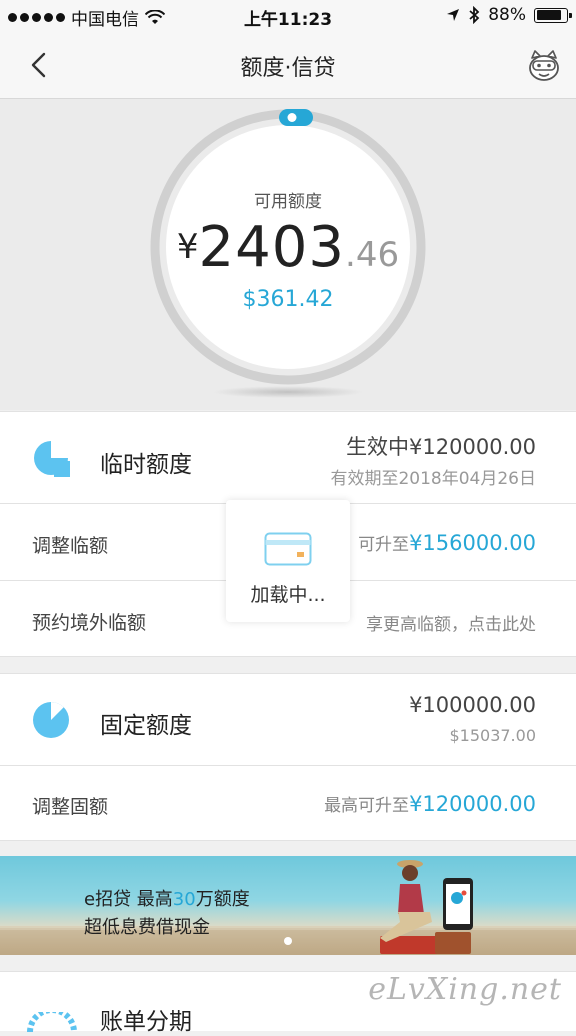 Image resolution: width=576 pixels, height=1036 pixels. I want to click on temporary-credit-title: 临时额度, so click(146, 465).